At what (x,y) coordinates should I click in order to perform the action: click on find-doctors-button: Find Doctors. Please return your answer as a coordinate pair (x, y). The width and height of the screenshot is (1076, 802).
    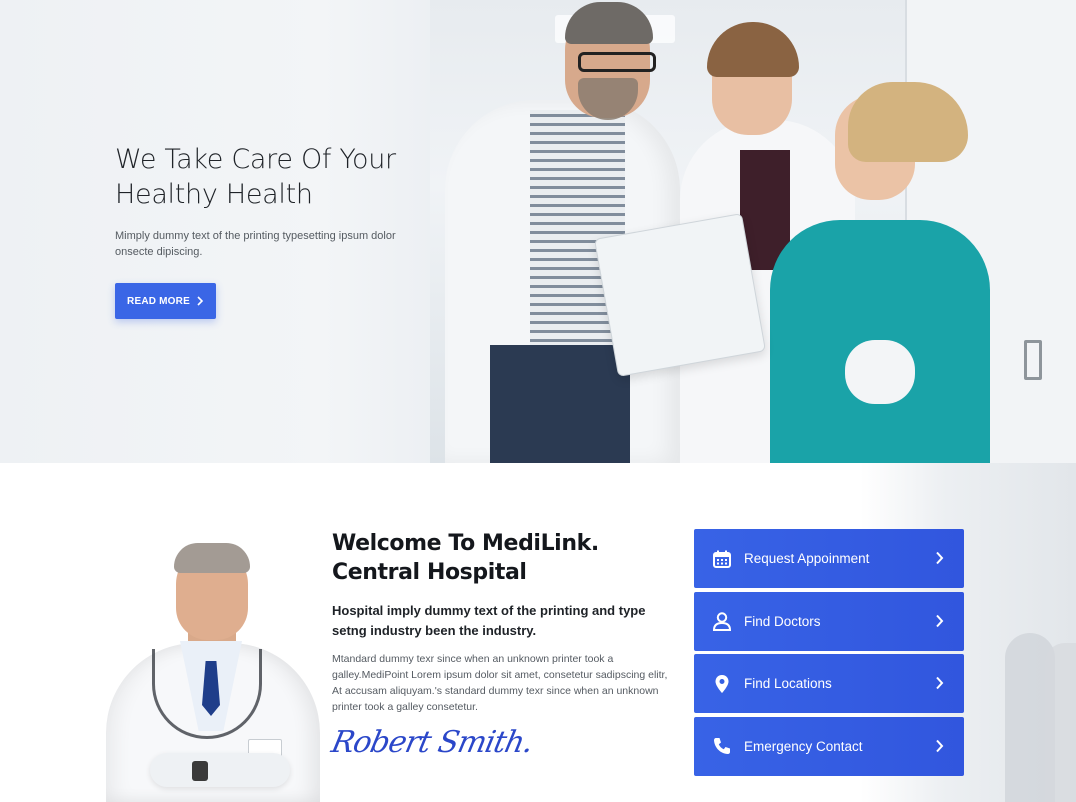
    Looking at the image, I should click on (829, 621).